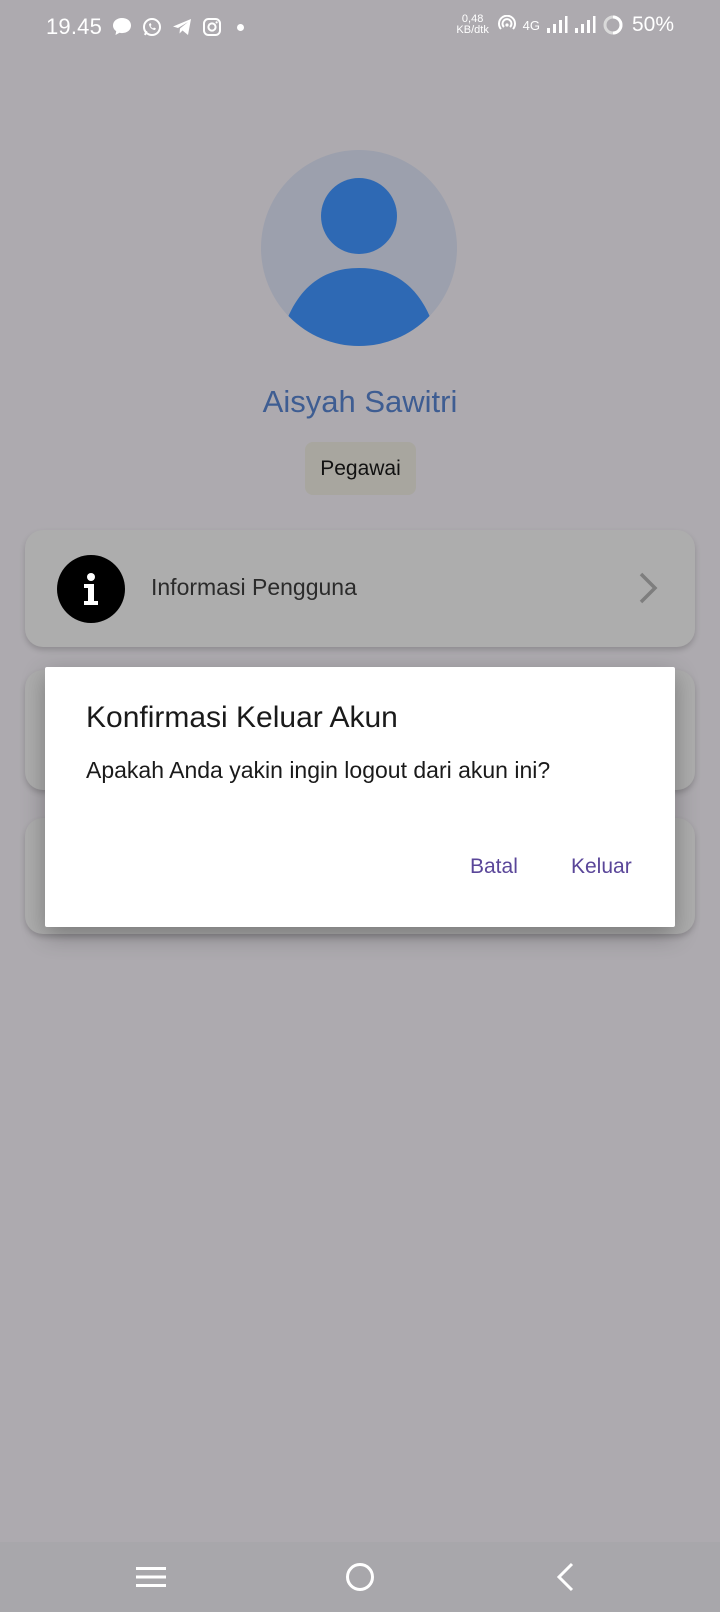 This screenshot has height=1612, width=720. I want to click on instagram-icon, so click(212, 27).